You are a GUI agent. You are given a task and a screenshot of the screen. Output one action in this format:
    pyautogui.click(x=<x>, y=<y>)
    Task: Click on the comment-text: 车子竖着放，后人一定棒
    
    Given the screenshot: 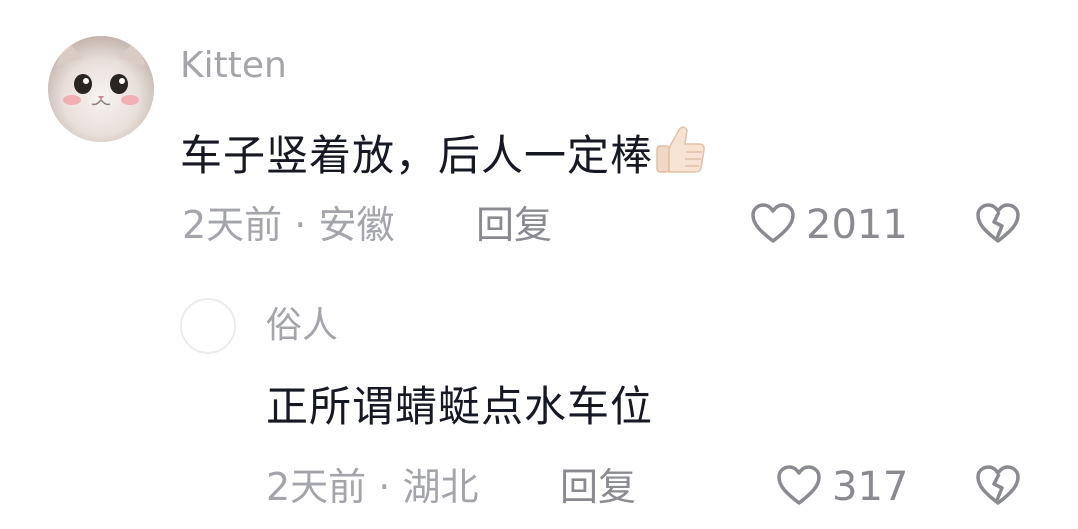 What is the action you would take?
    pyautogui.click(x=443, y=153)
    